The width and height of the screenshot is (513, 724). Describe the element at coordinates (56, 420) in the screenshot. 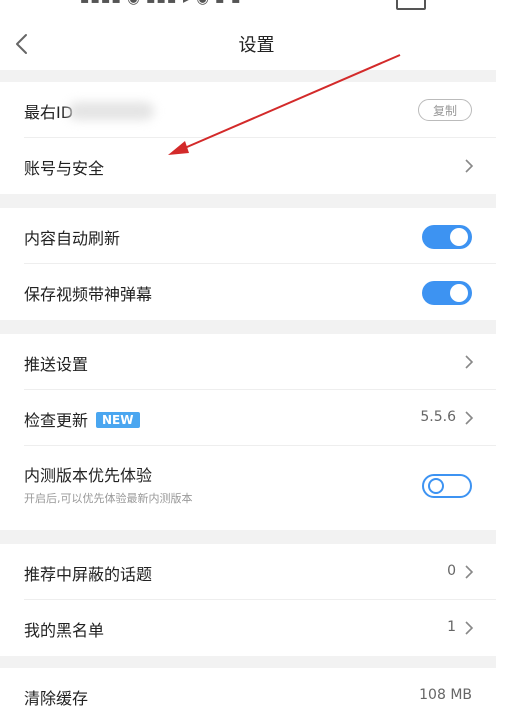

I see `check-update-label: 检查更新` at that location.